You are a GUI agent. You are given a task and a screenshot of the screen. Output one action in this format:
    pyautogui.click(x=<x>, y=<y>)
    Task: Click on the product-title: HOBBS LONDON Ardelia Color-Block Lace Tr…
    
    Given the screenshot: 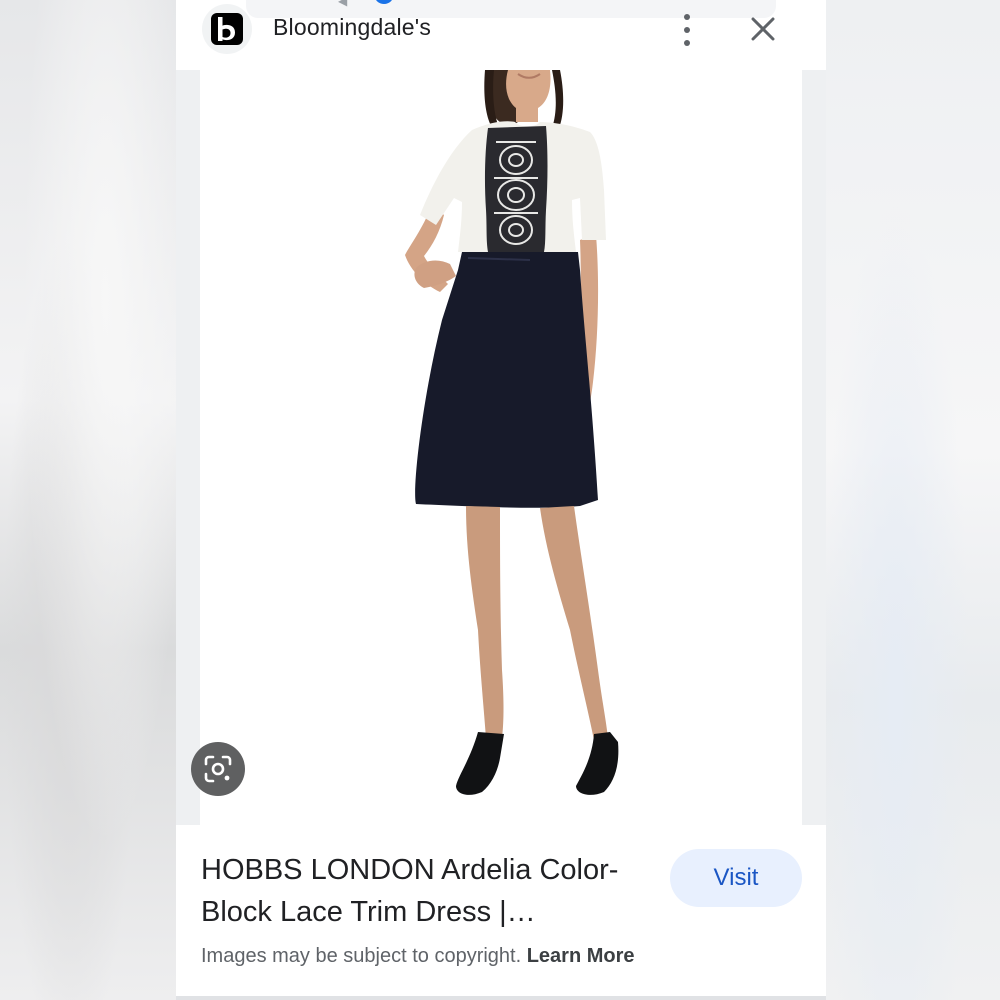 What is the action you would take?
    pyautogui.click(x=426, y=891)
    